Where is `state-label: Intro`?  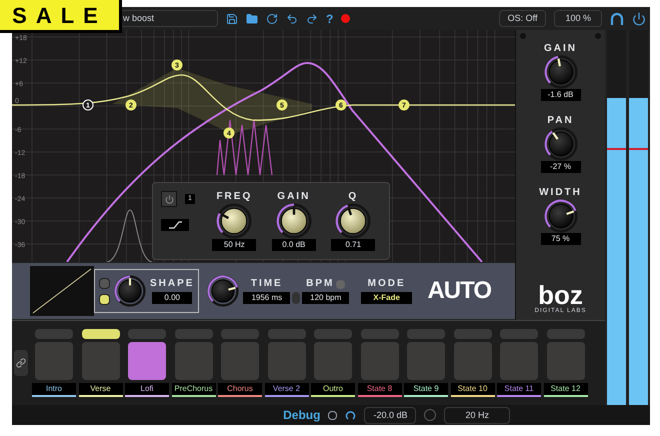 state-label: Intro is located at coordinates (54, 390).